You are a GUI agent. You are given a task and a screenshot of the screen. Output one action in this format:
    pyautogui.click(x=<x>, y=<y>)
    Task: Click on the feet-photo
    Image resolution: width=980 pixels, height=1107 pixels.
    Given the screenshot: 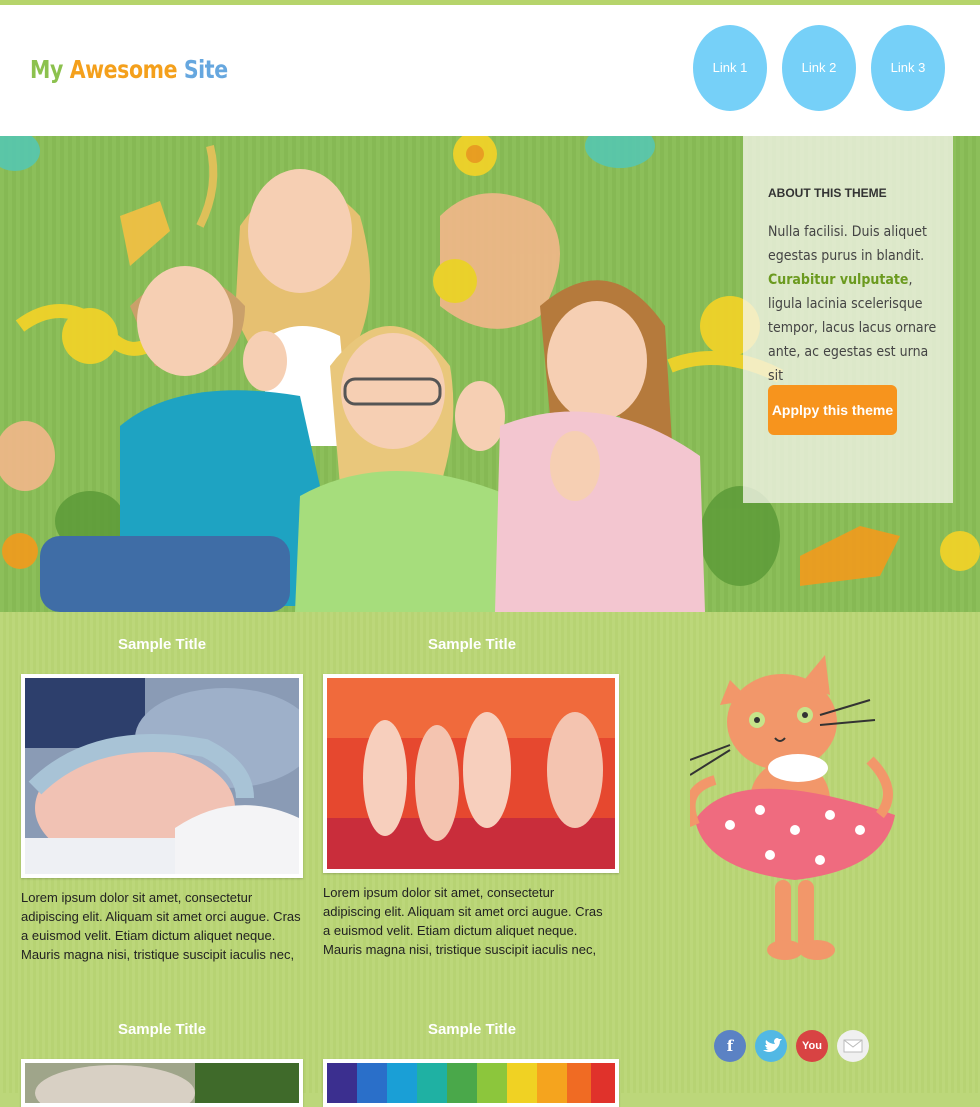 What is the action you would take?
    pyautogui.click(x=471, y=773)
    